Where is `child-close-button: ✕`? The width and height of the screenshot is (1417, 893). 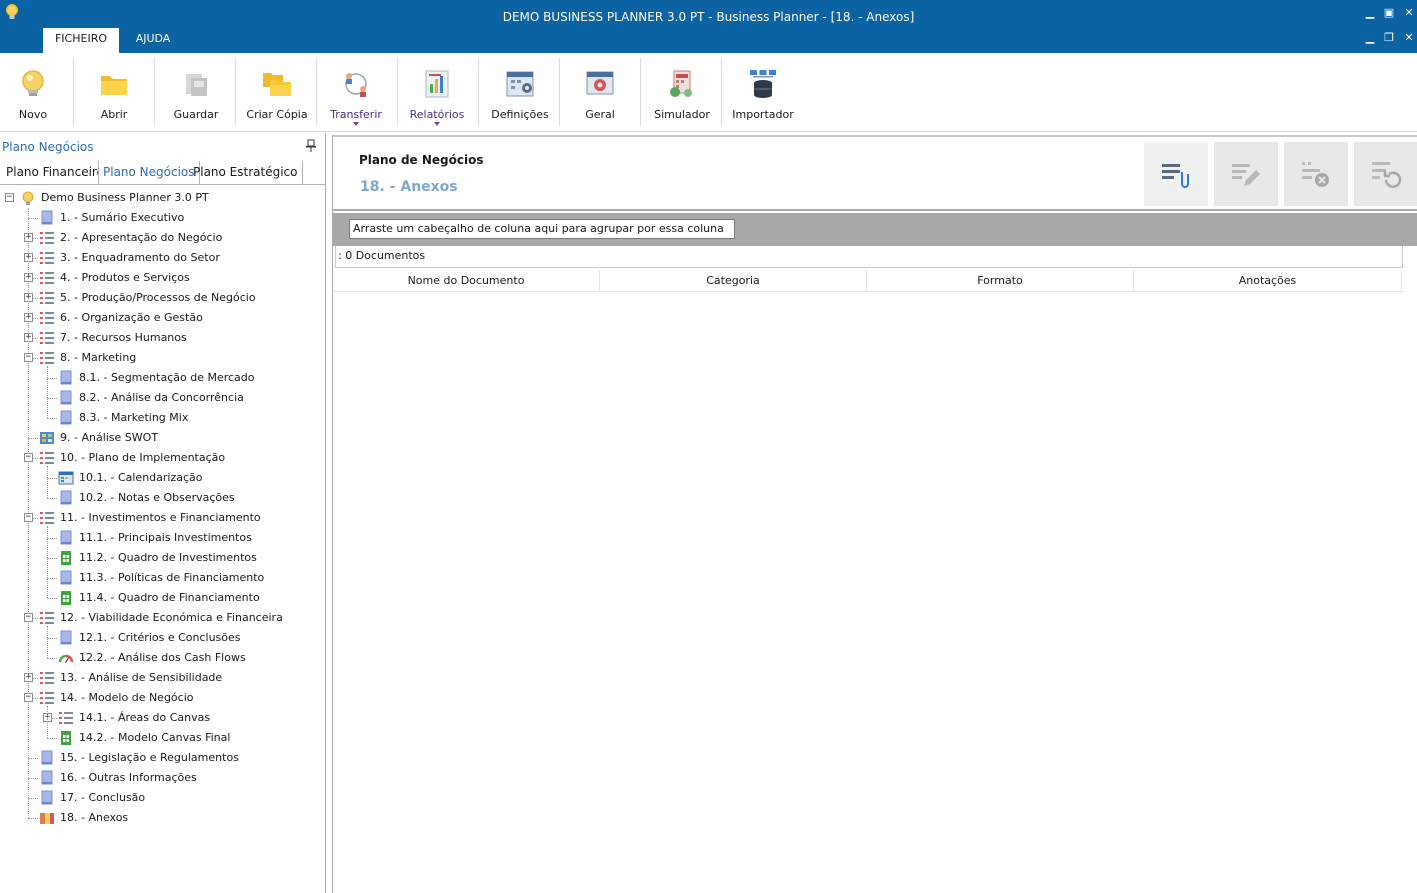 child-close-button: ✕ is located at coordinates (1409, 38).